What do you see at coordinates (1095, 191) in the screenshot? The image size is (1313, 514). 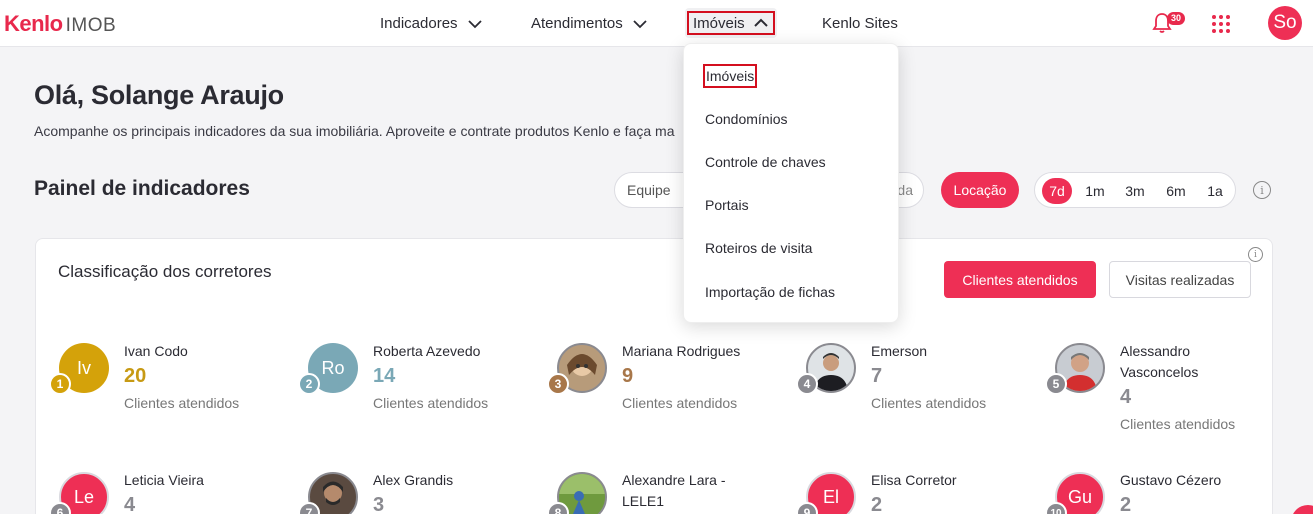 I see `period-1m: 1m` at bounding box center [1095, 191].